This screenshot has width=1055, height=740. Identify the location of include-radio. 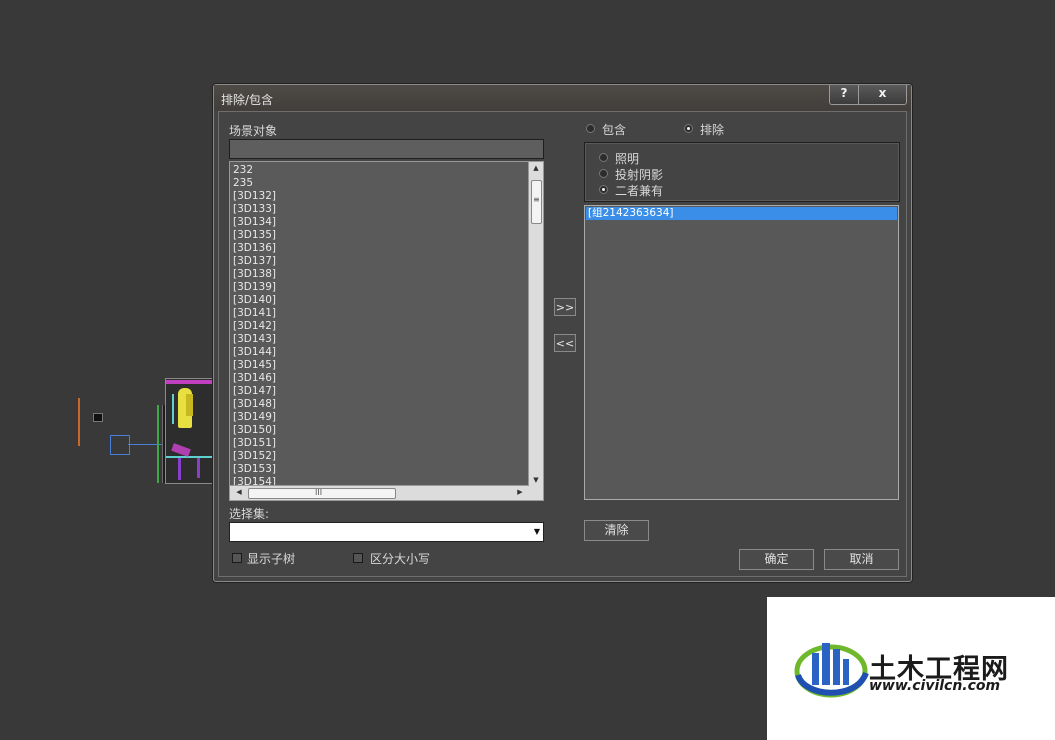
(590, 128).